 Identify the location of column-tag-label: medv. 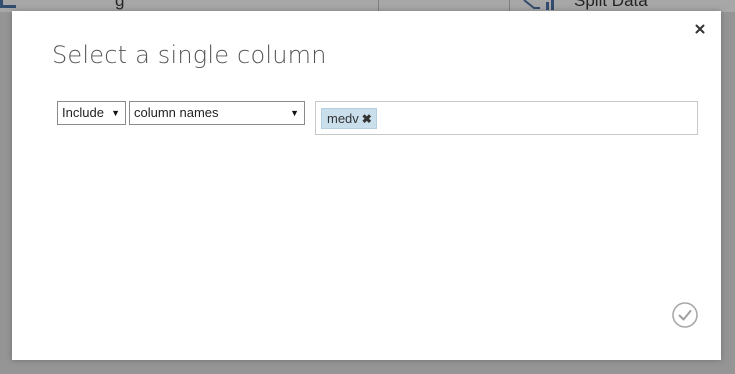
(343, 118).